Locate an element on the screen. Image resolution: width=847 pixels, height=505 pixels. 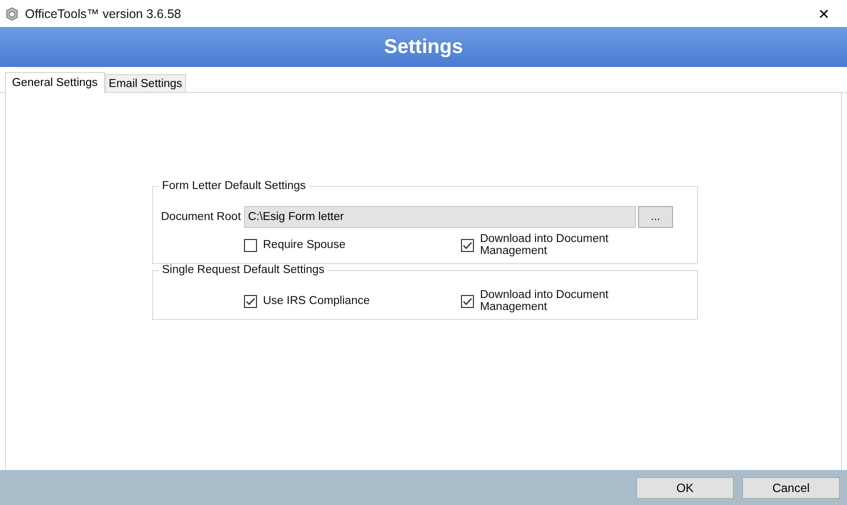
close-button: ✕ is located at coordinates (824, 13).